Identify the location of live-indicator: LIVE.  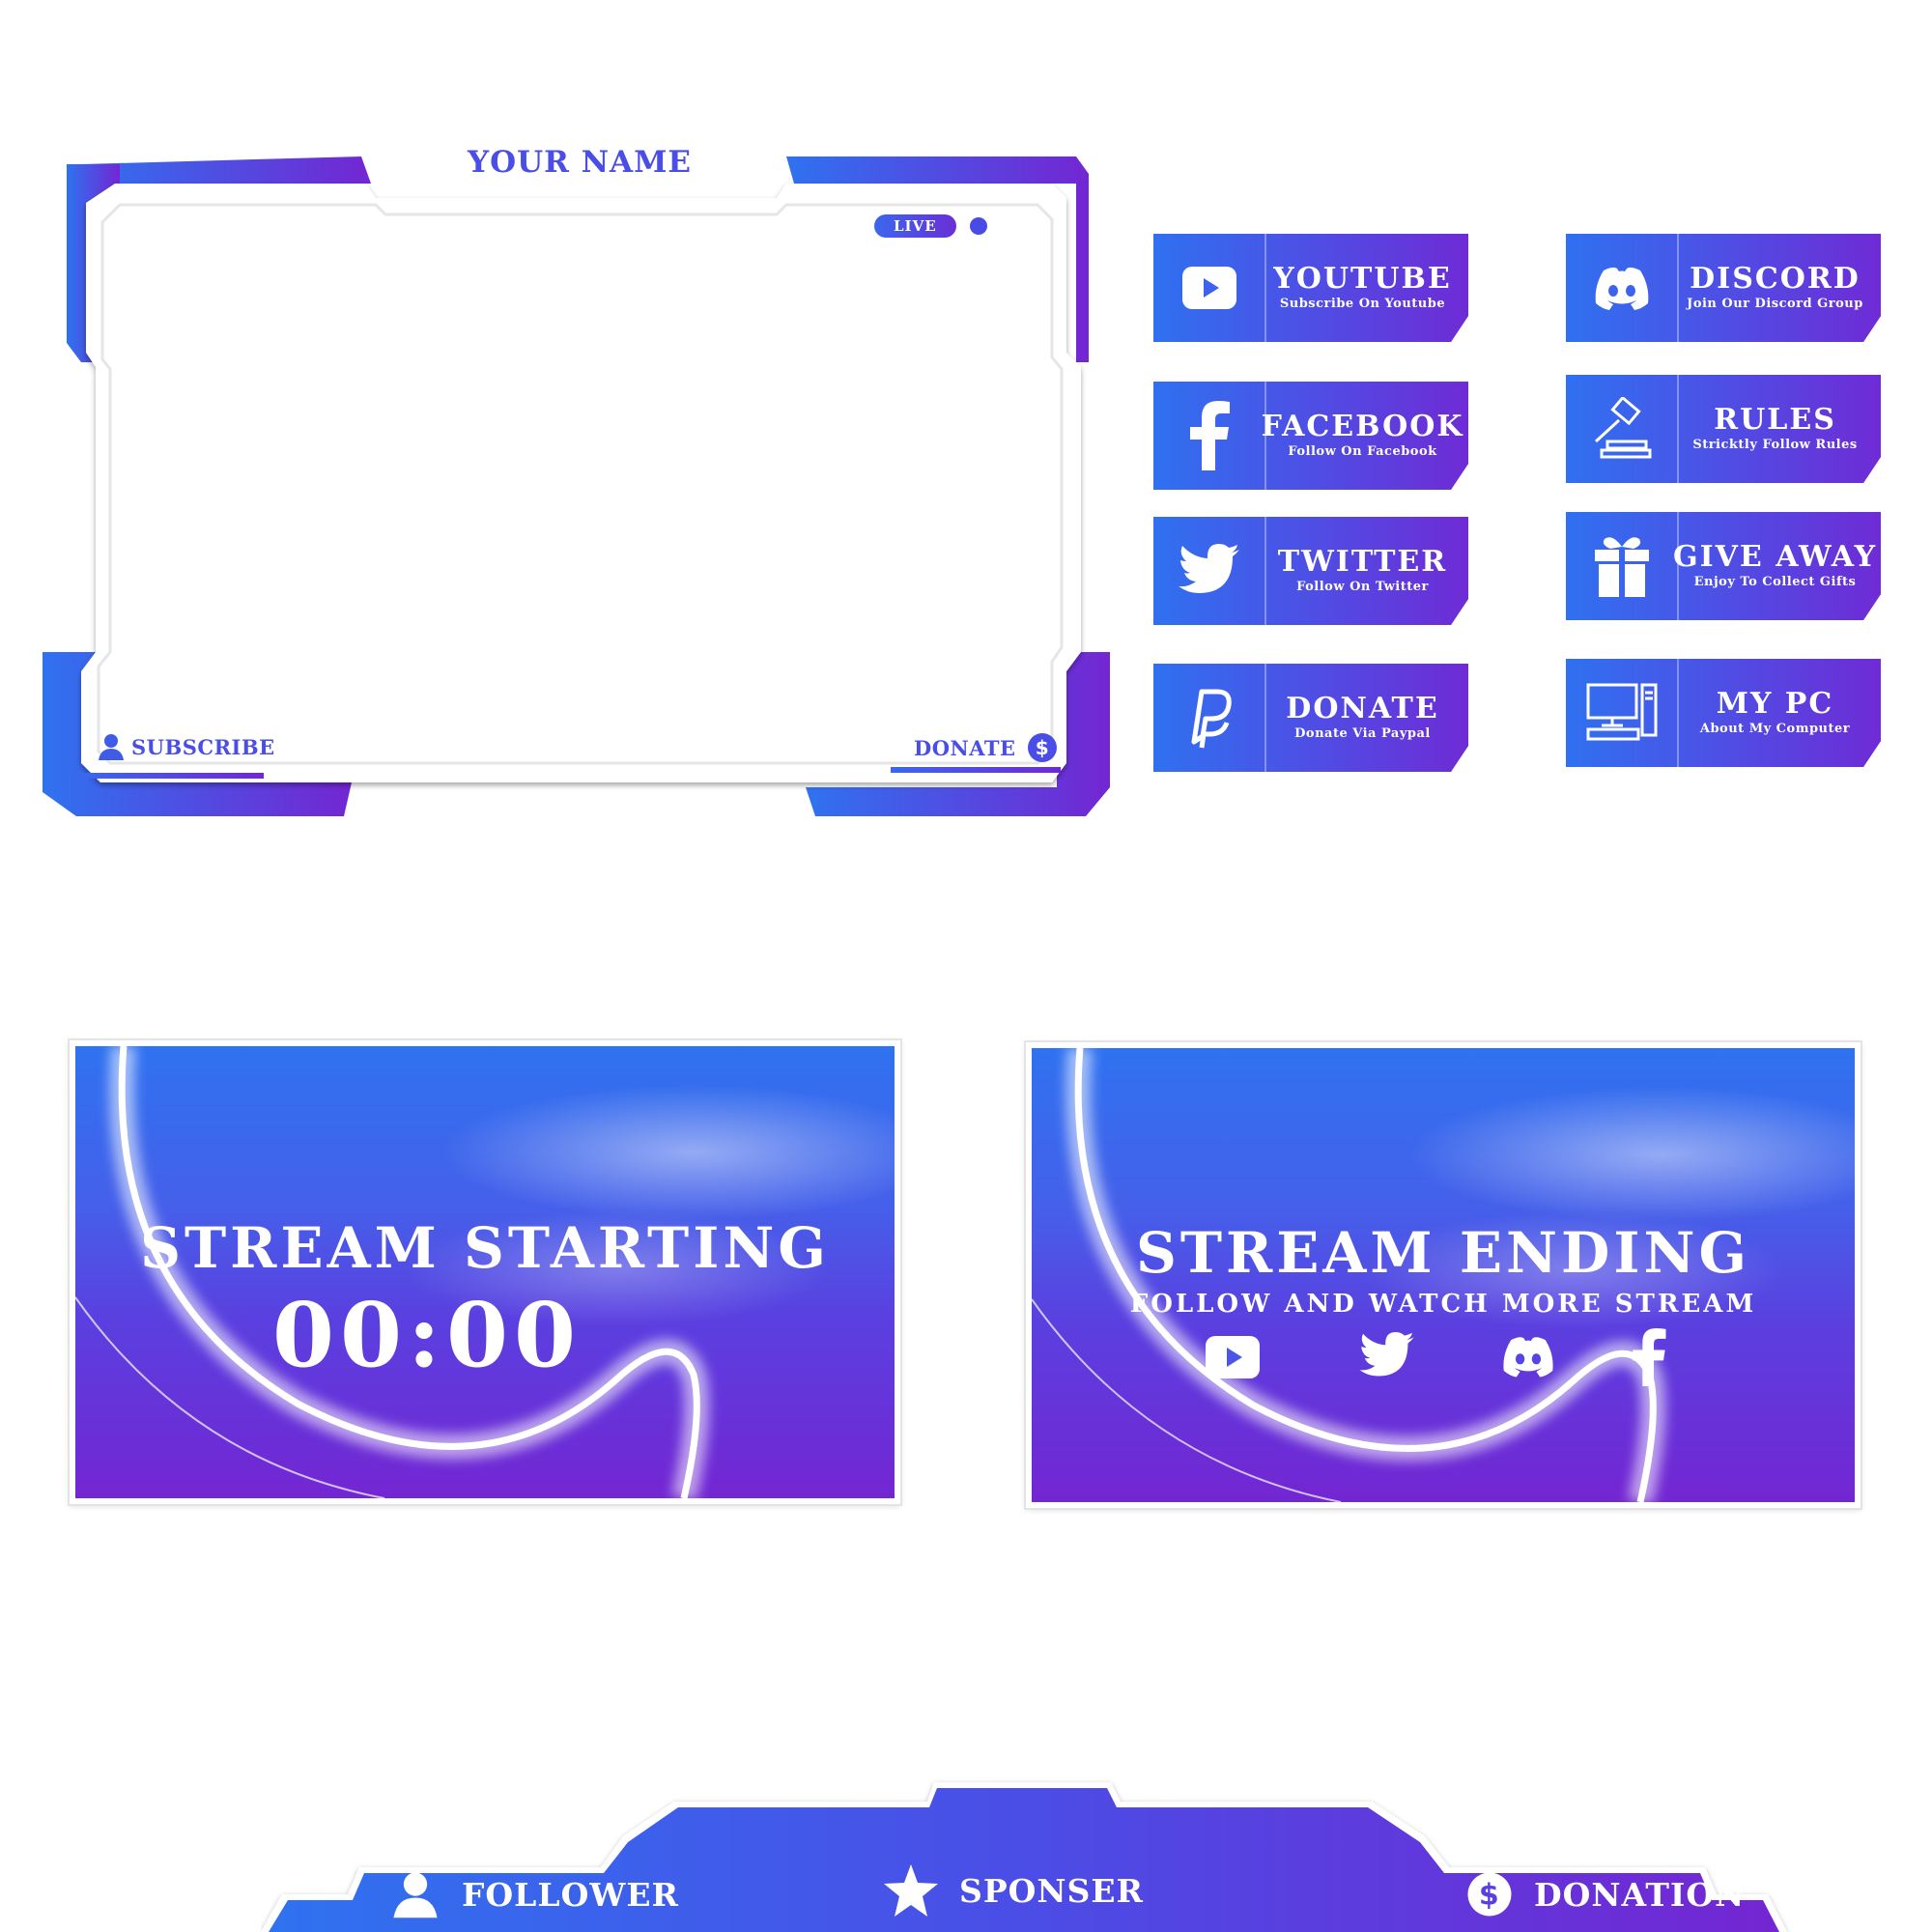
(930, 226).